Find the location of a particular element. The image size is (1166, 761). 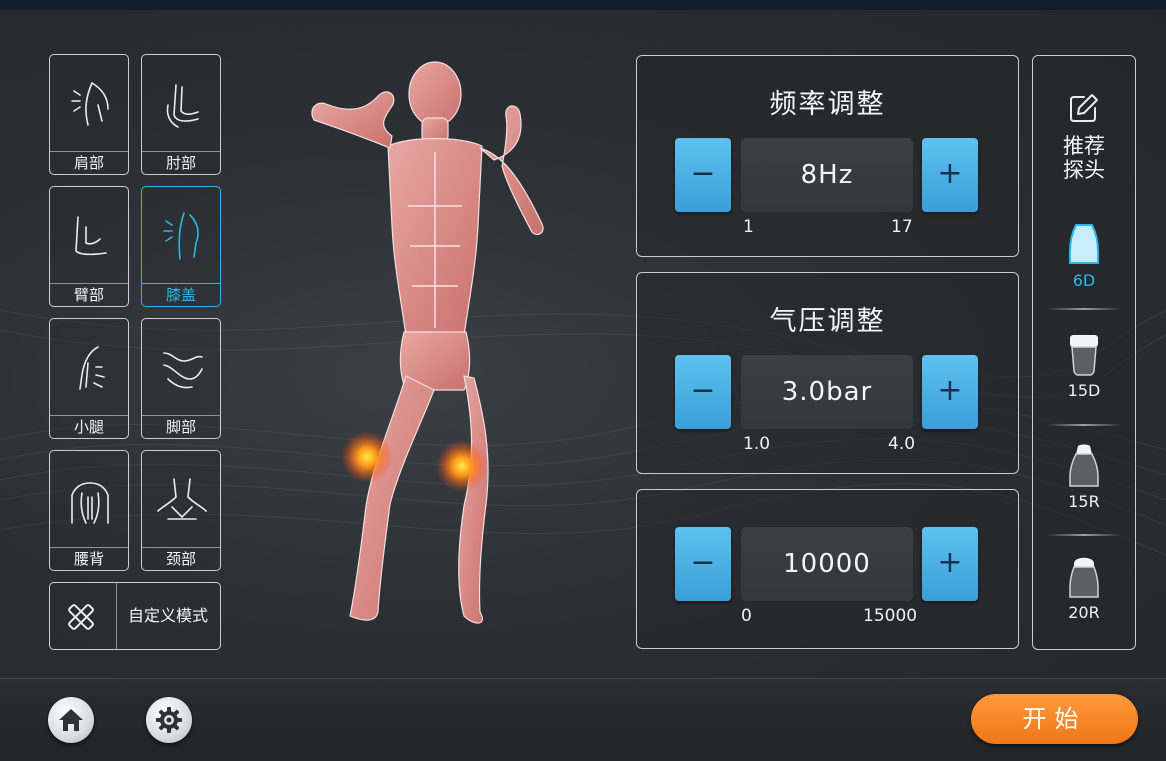

probe-label: 6D is located at coordinates (1084, 280).